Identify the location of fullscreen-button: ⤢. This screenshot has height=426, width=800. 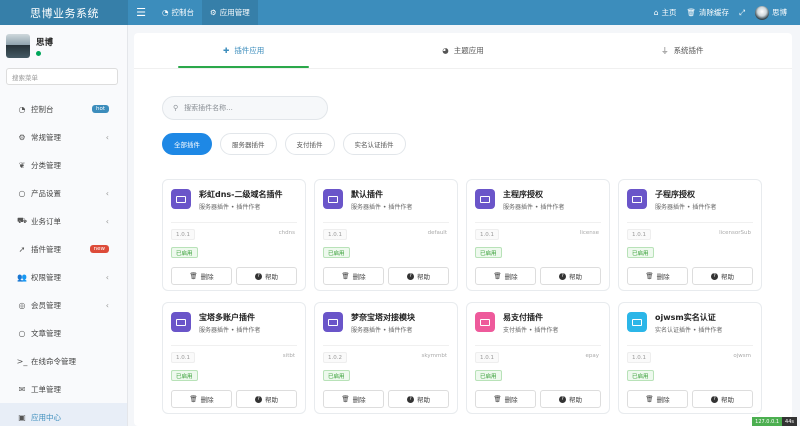
(742, 13).